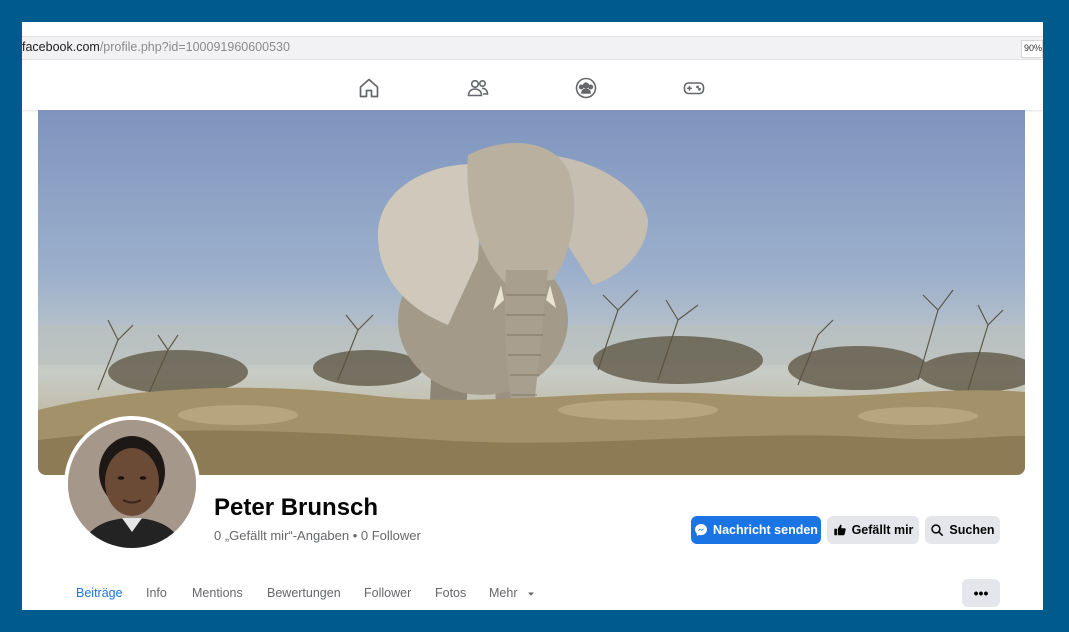 The height and width of the screenshot is (632, 1069). Describe the element at coordinates (450, 593) in the screenshot. I see `tab-fotos: Fotos` at that location.